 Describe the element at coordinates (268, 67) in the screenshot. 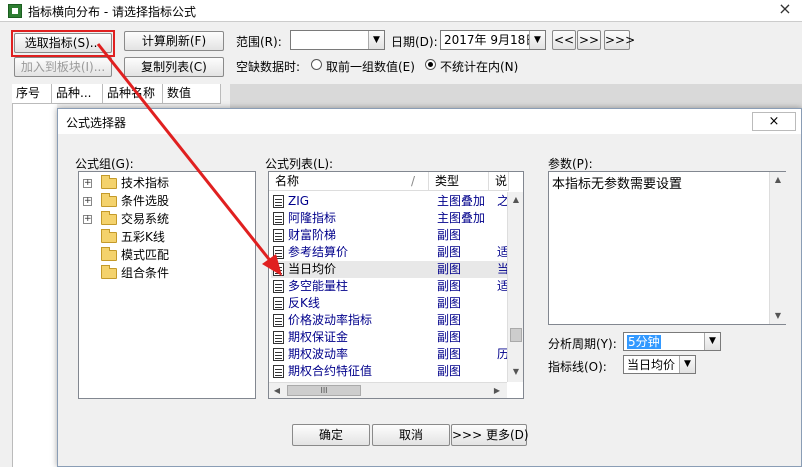

I see `no-data-label: 空缺数据时:` at that location.